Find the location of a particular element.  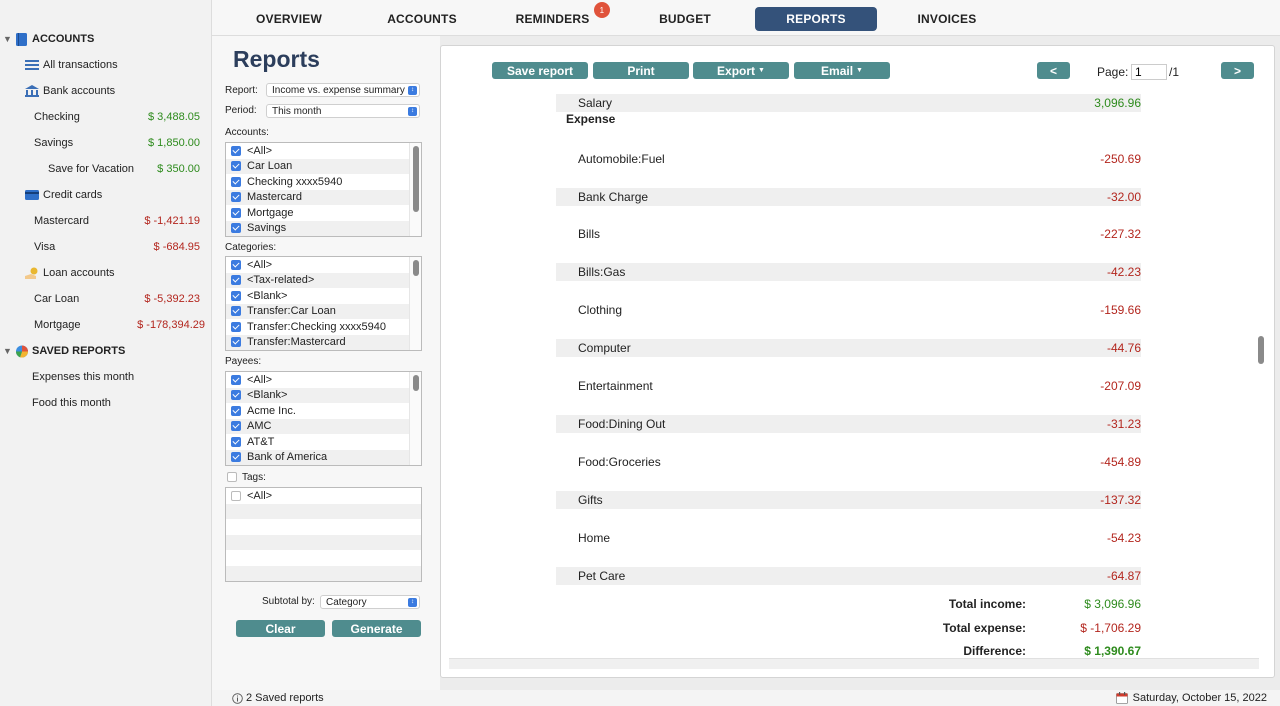

report-row-value: -42.23 is located at coordinates (1123, 272).